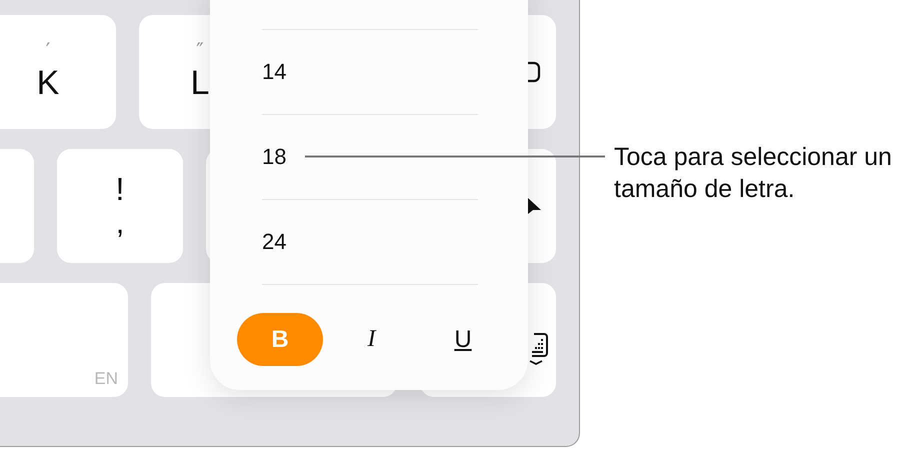 The height and width of the screenshot is (451, 918). I want to click on font-size-option: 14, so click(370, 71).